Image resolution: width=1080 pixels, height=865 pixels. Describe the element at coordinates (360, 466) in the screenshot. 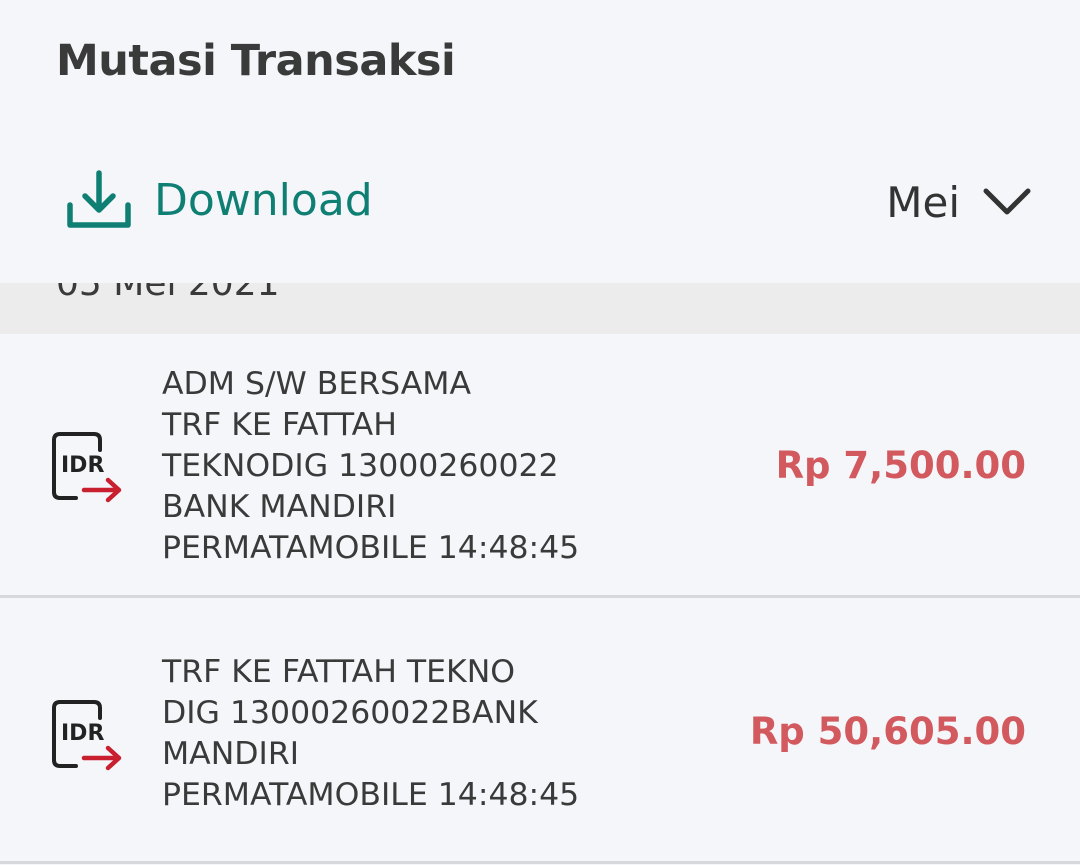

I see `description-line: TEKNODIG 13000260022` at that location.